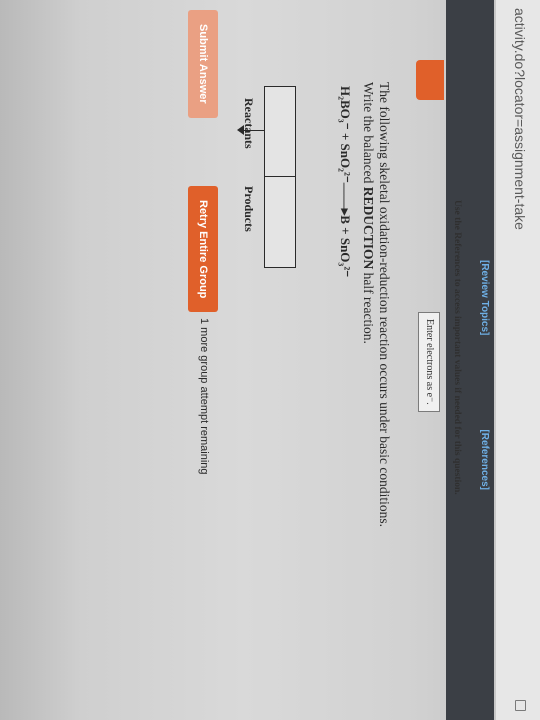 The image size is (540, 720). I want to click on reactants-label: Reactants, so click(249, 123).